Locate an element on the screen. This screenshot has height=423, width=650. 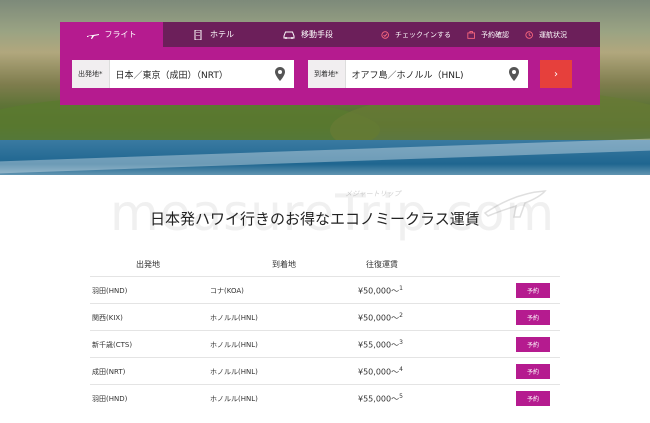
origin-cell: 成田(NRT) is located at coordinates (109, 372).